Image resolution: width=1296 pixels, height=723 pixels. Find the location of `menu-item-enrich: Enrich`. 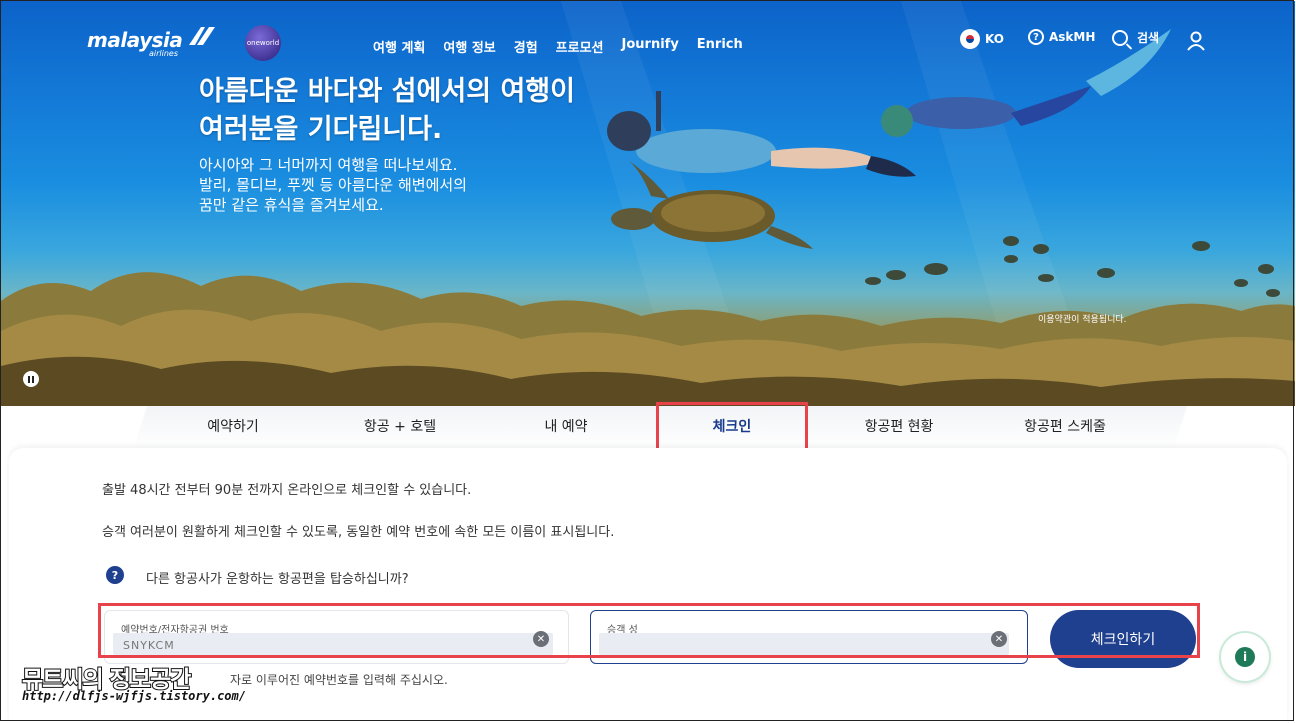

menu-item-enrich: Enrich is located at coordinates (720, 46).